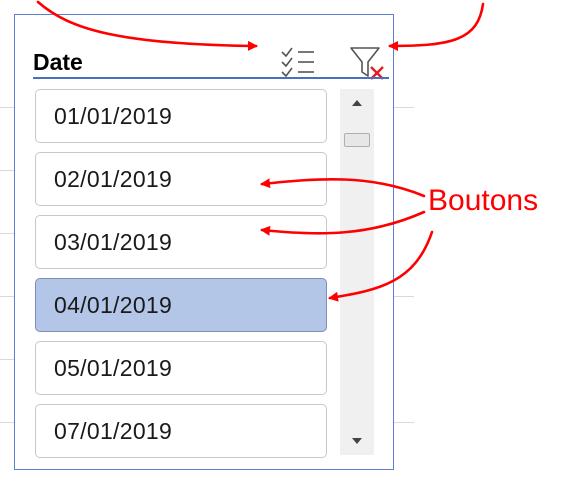 The width and height of the screenshot is (563, 483). Describe the element at coordinates (113, 368) in the screenshot. I see `slicer-item-label: 05/01/2019` at that location.